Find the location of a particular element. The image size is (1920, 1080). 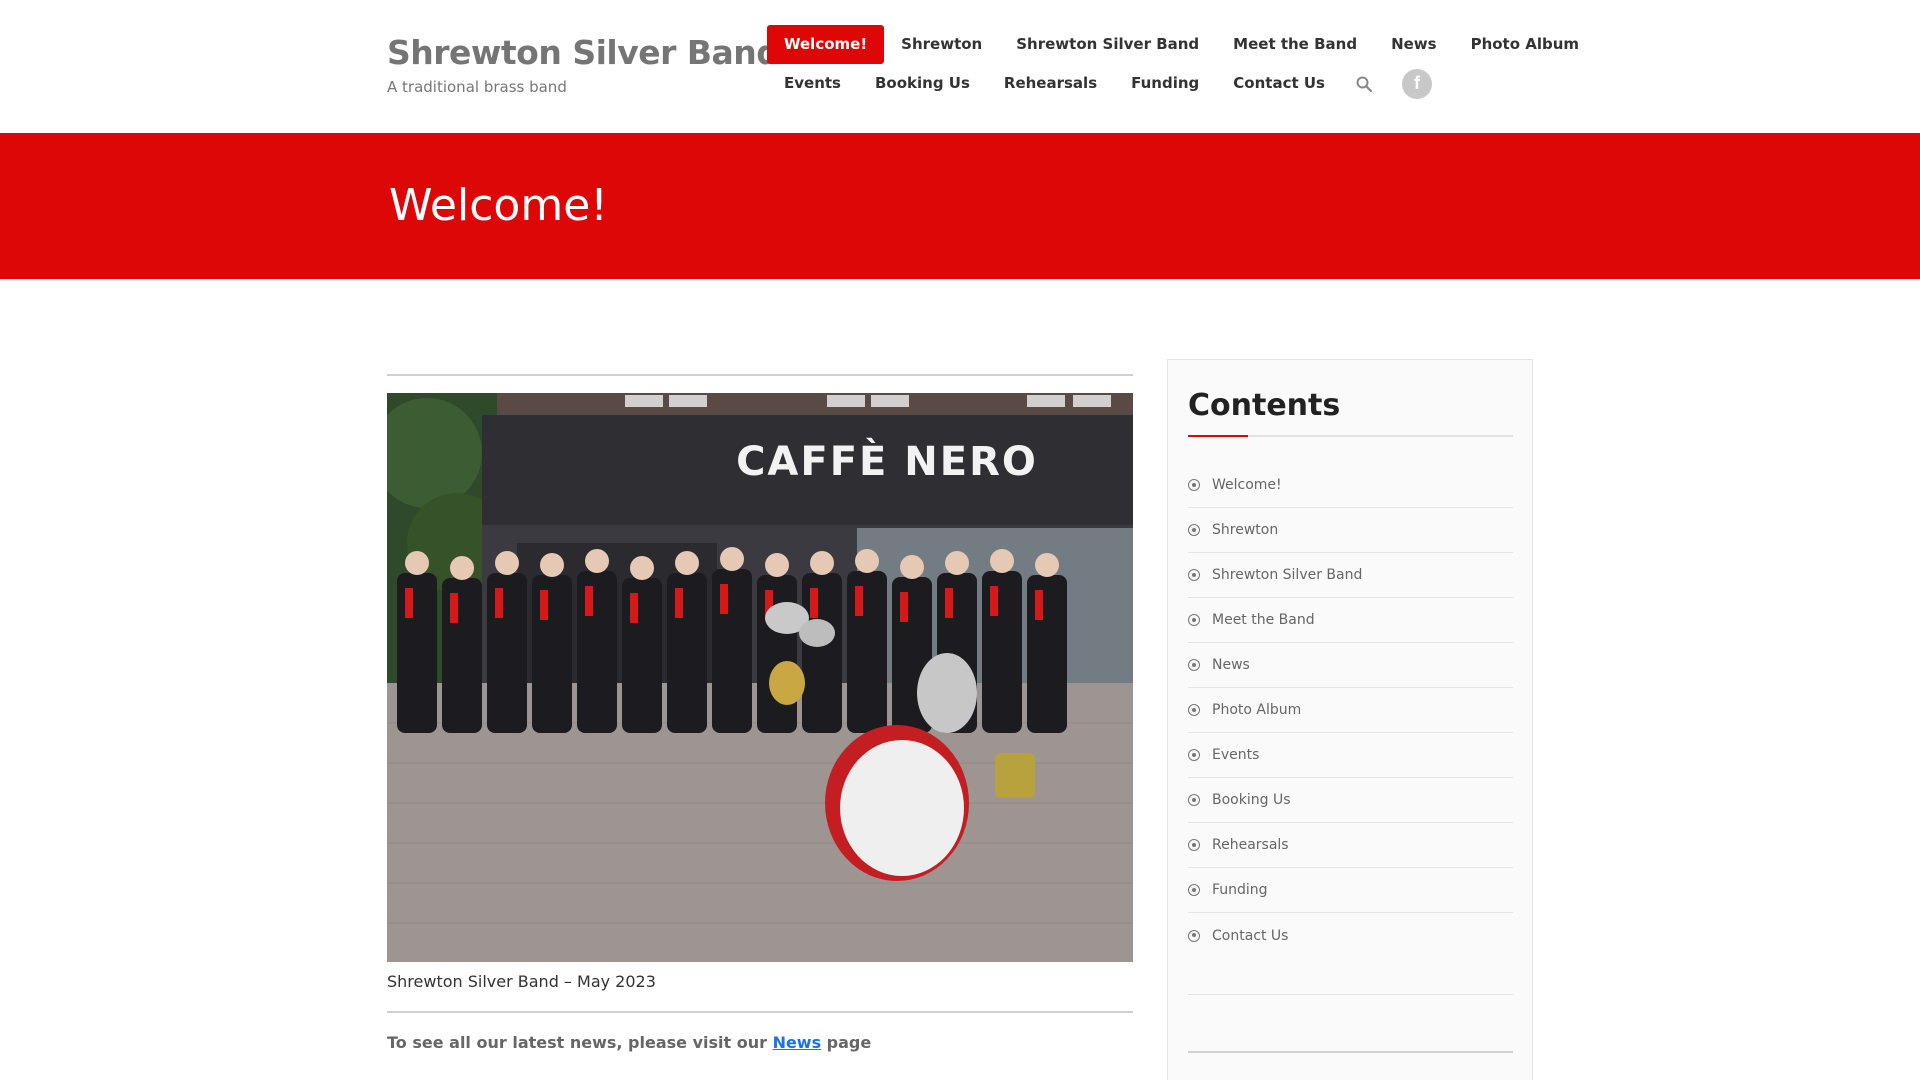

shop-sign: CAFFÈ NERO is located at coordinates (887, 461).